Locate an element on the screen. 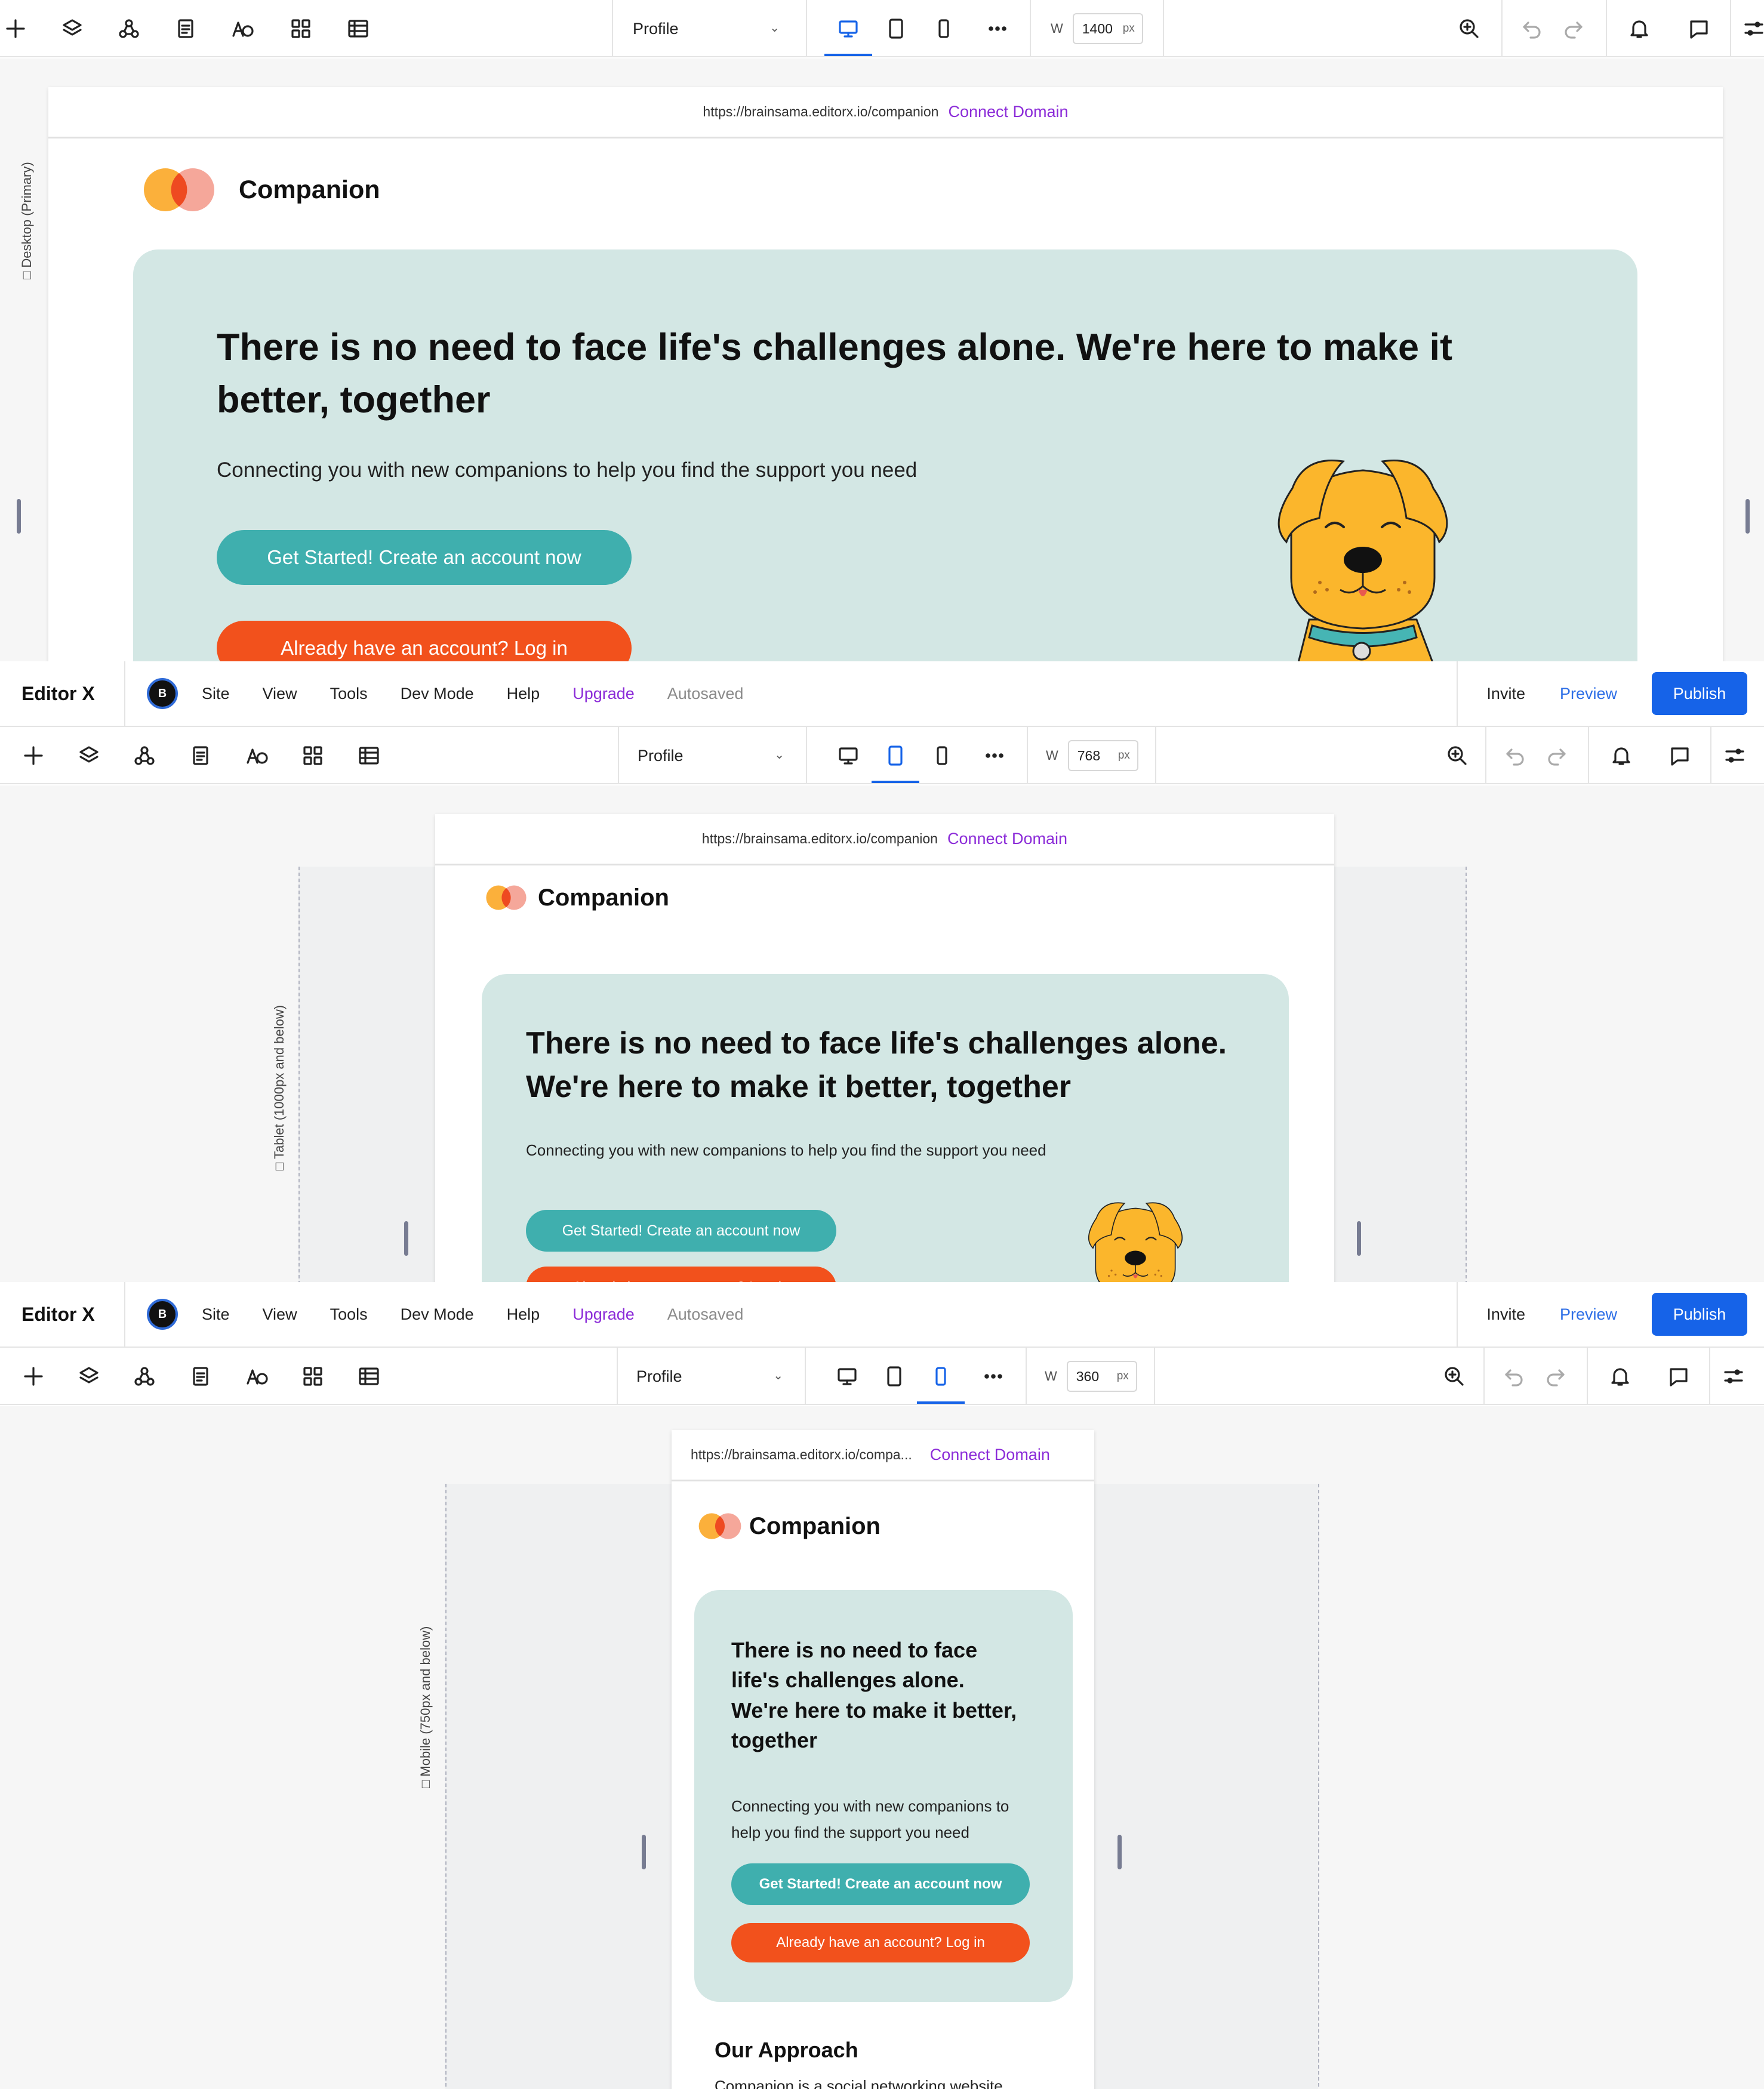 The height and width of the screenshot is (2089, 1764). width-control: W 360 px is located at coordinates (1091, 1376).